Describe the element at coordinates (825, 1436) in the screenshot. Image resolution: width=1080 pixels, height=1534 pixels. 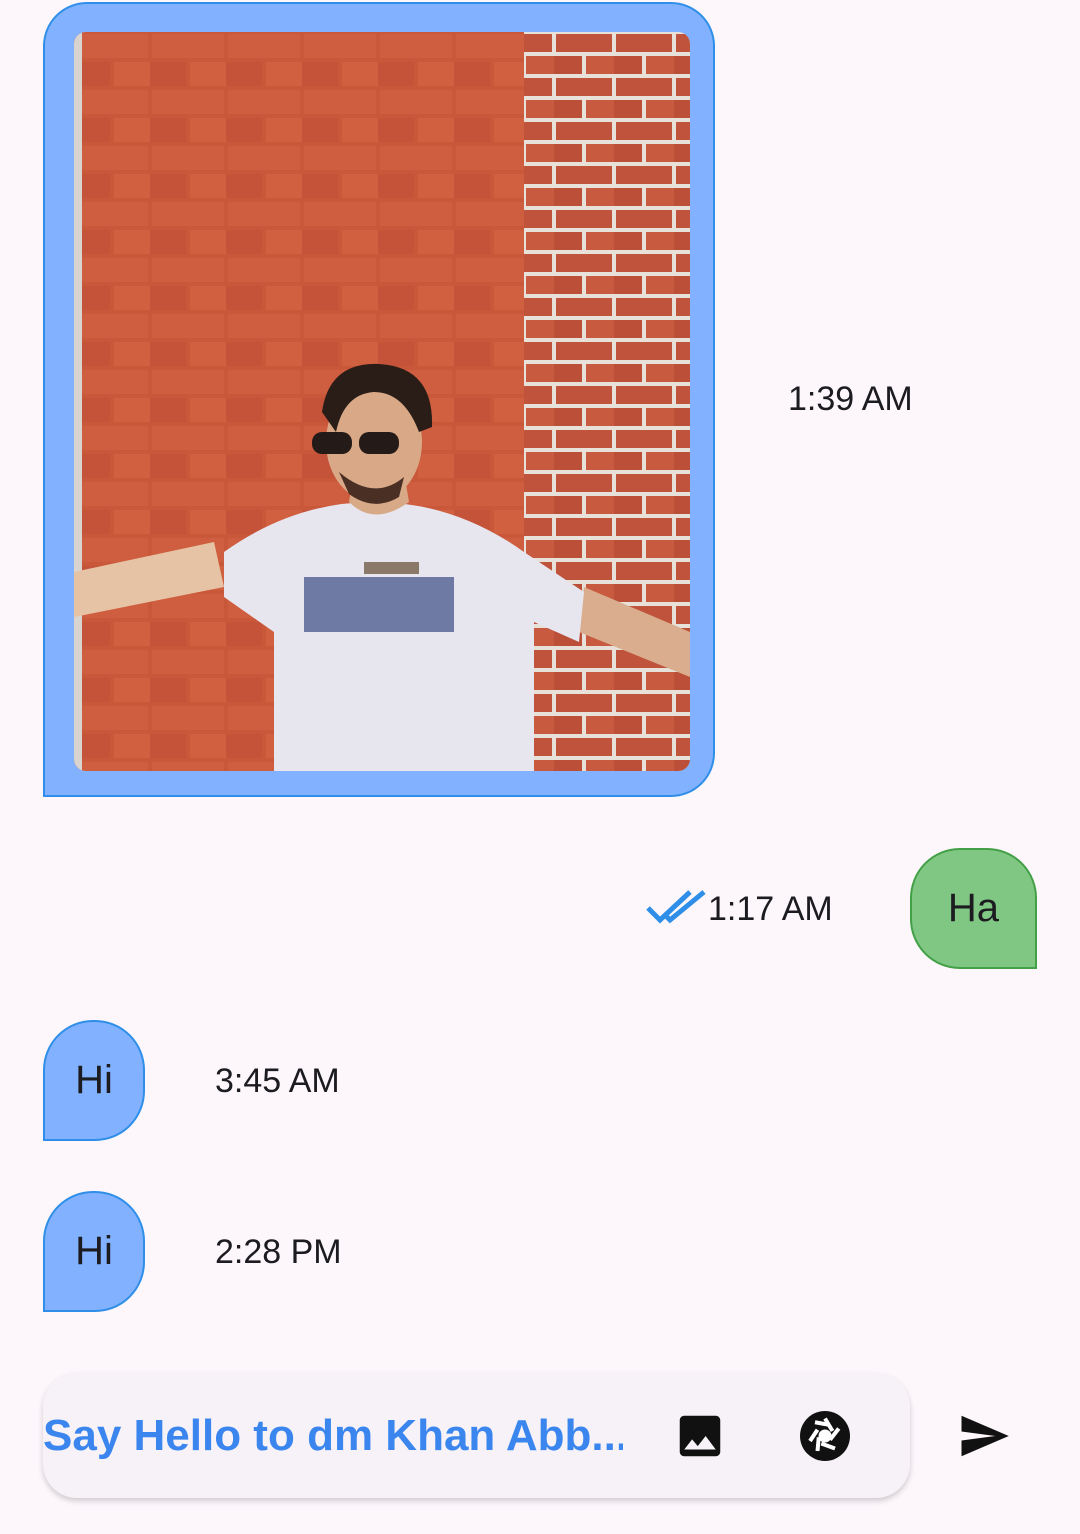
I see `camera-shutter-icon` at that location.